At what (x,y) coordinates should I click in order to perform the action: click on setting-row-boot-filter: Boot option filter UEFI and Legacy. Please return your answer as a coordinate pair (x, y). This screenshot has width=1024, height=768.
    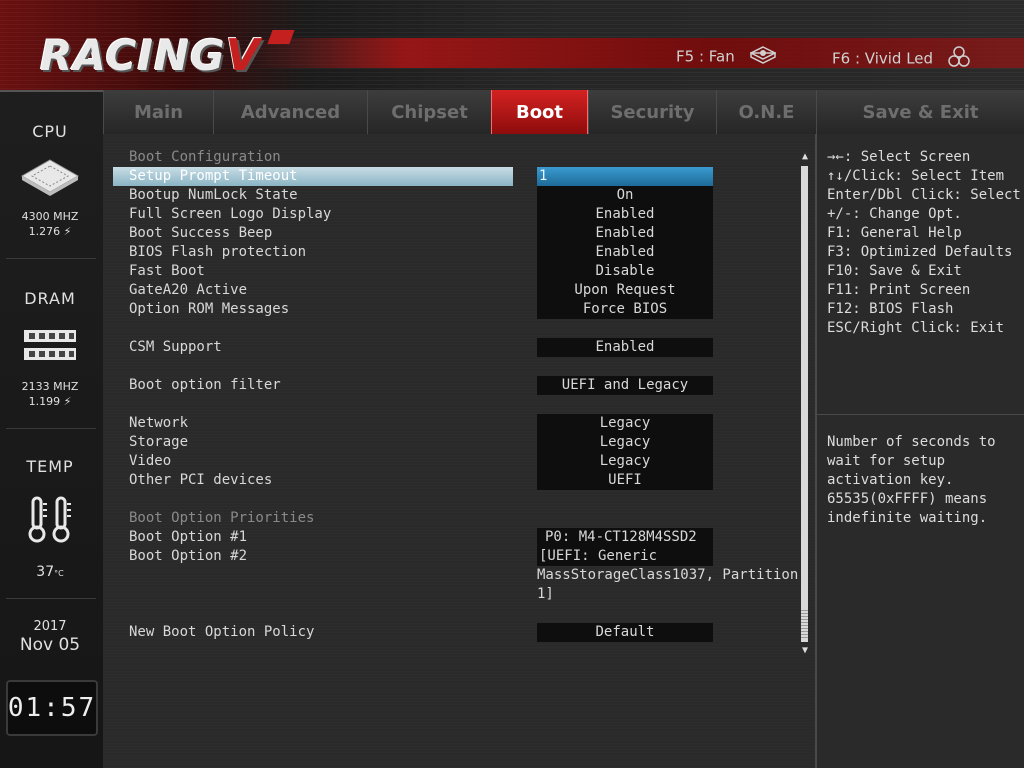
    Looking at the image, I should click on (458, 385).